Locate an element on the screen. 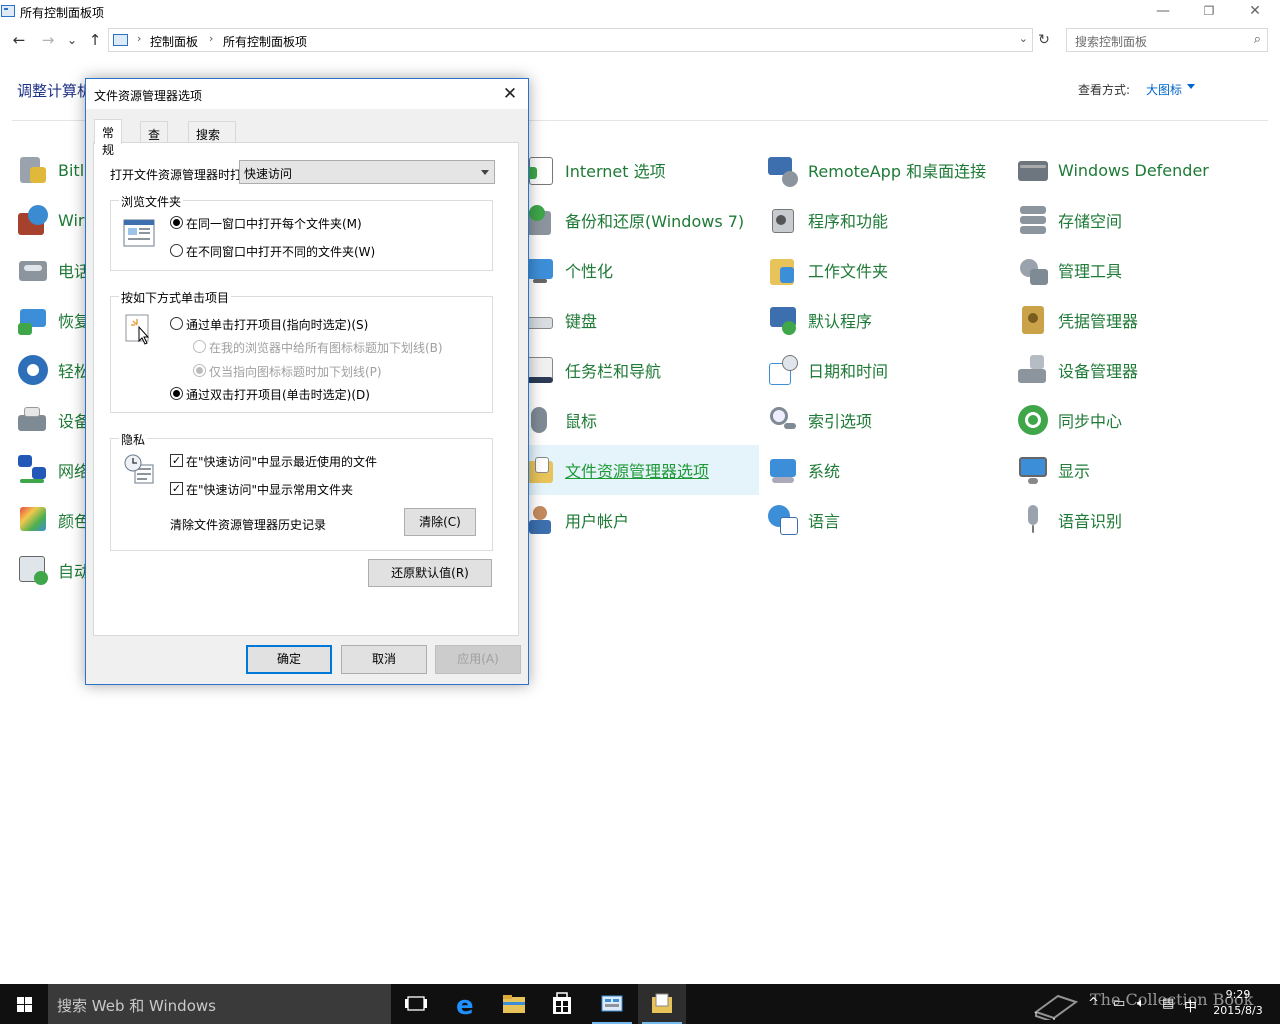 This screenshot has width=1280, height=1027. volume-icon: 🔈︎ is located at coordinates (1141, 1003).